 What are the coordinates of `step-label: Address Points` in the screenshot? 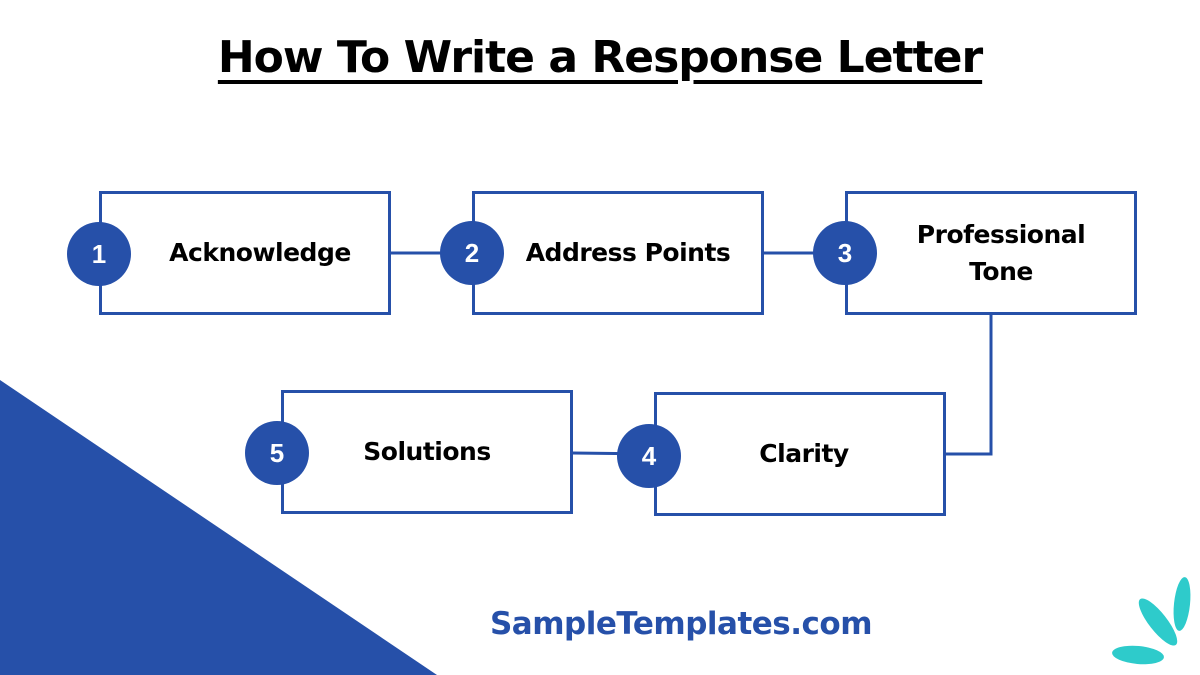 It's located at (628, 253).